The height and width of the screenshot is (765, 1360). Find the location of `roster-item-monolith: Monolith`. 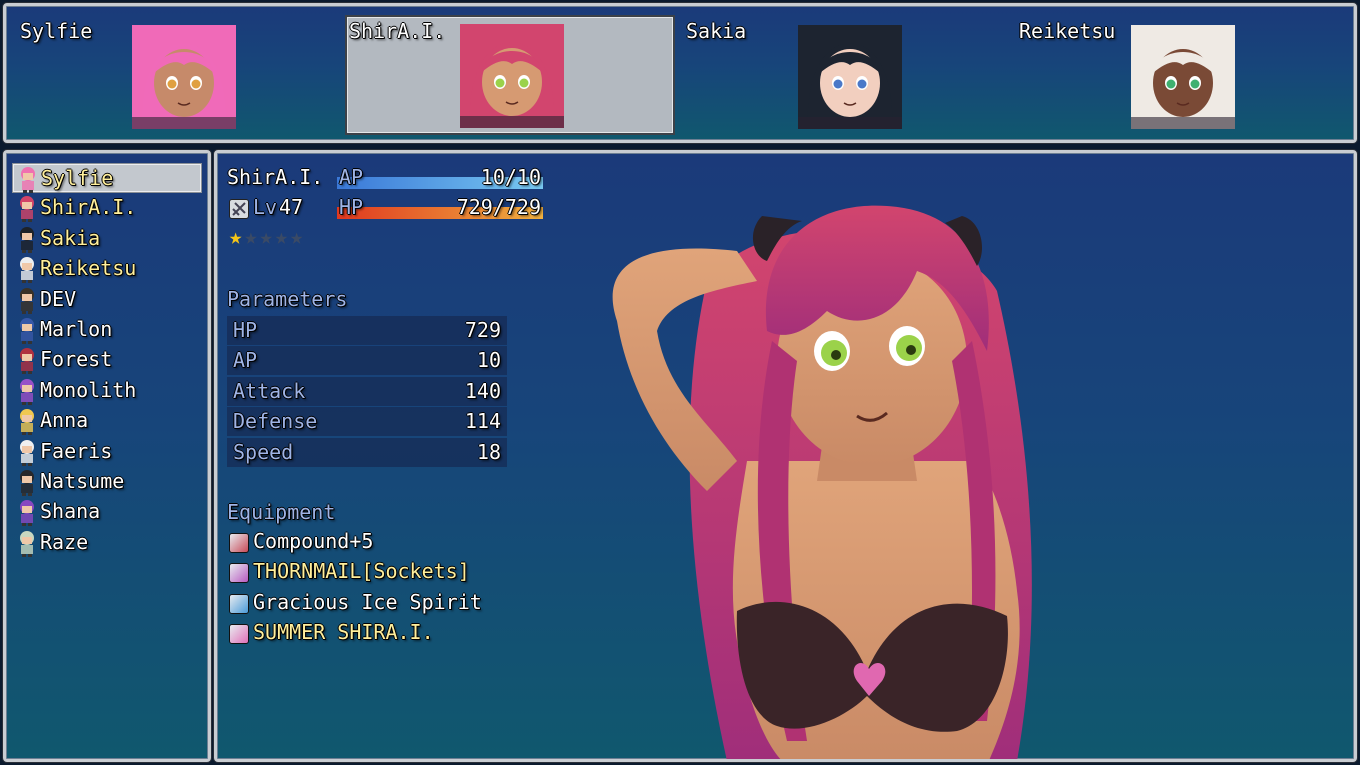

roster-item-monolith: Monolith is located at coordinates (107, 391).